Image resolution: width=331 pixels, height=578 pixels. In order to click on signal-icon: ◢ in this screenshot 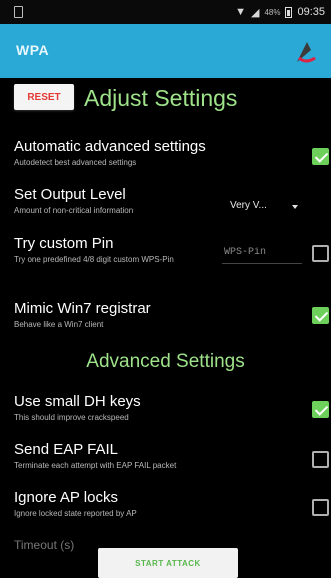, I will do `click(255, 12)`.